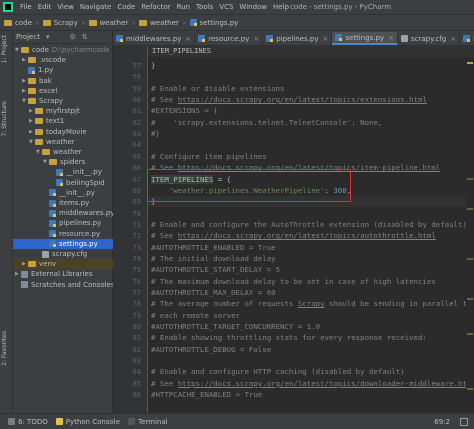 This screenshot has width=474, height=429. Describe the element at coordinates (212, 23) in the screenshot. I see `breadcrumb-item: settings.py` at that location.